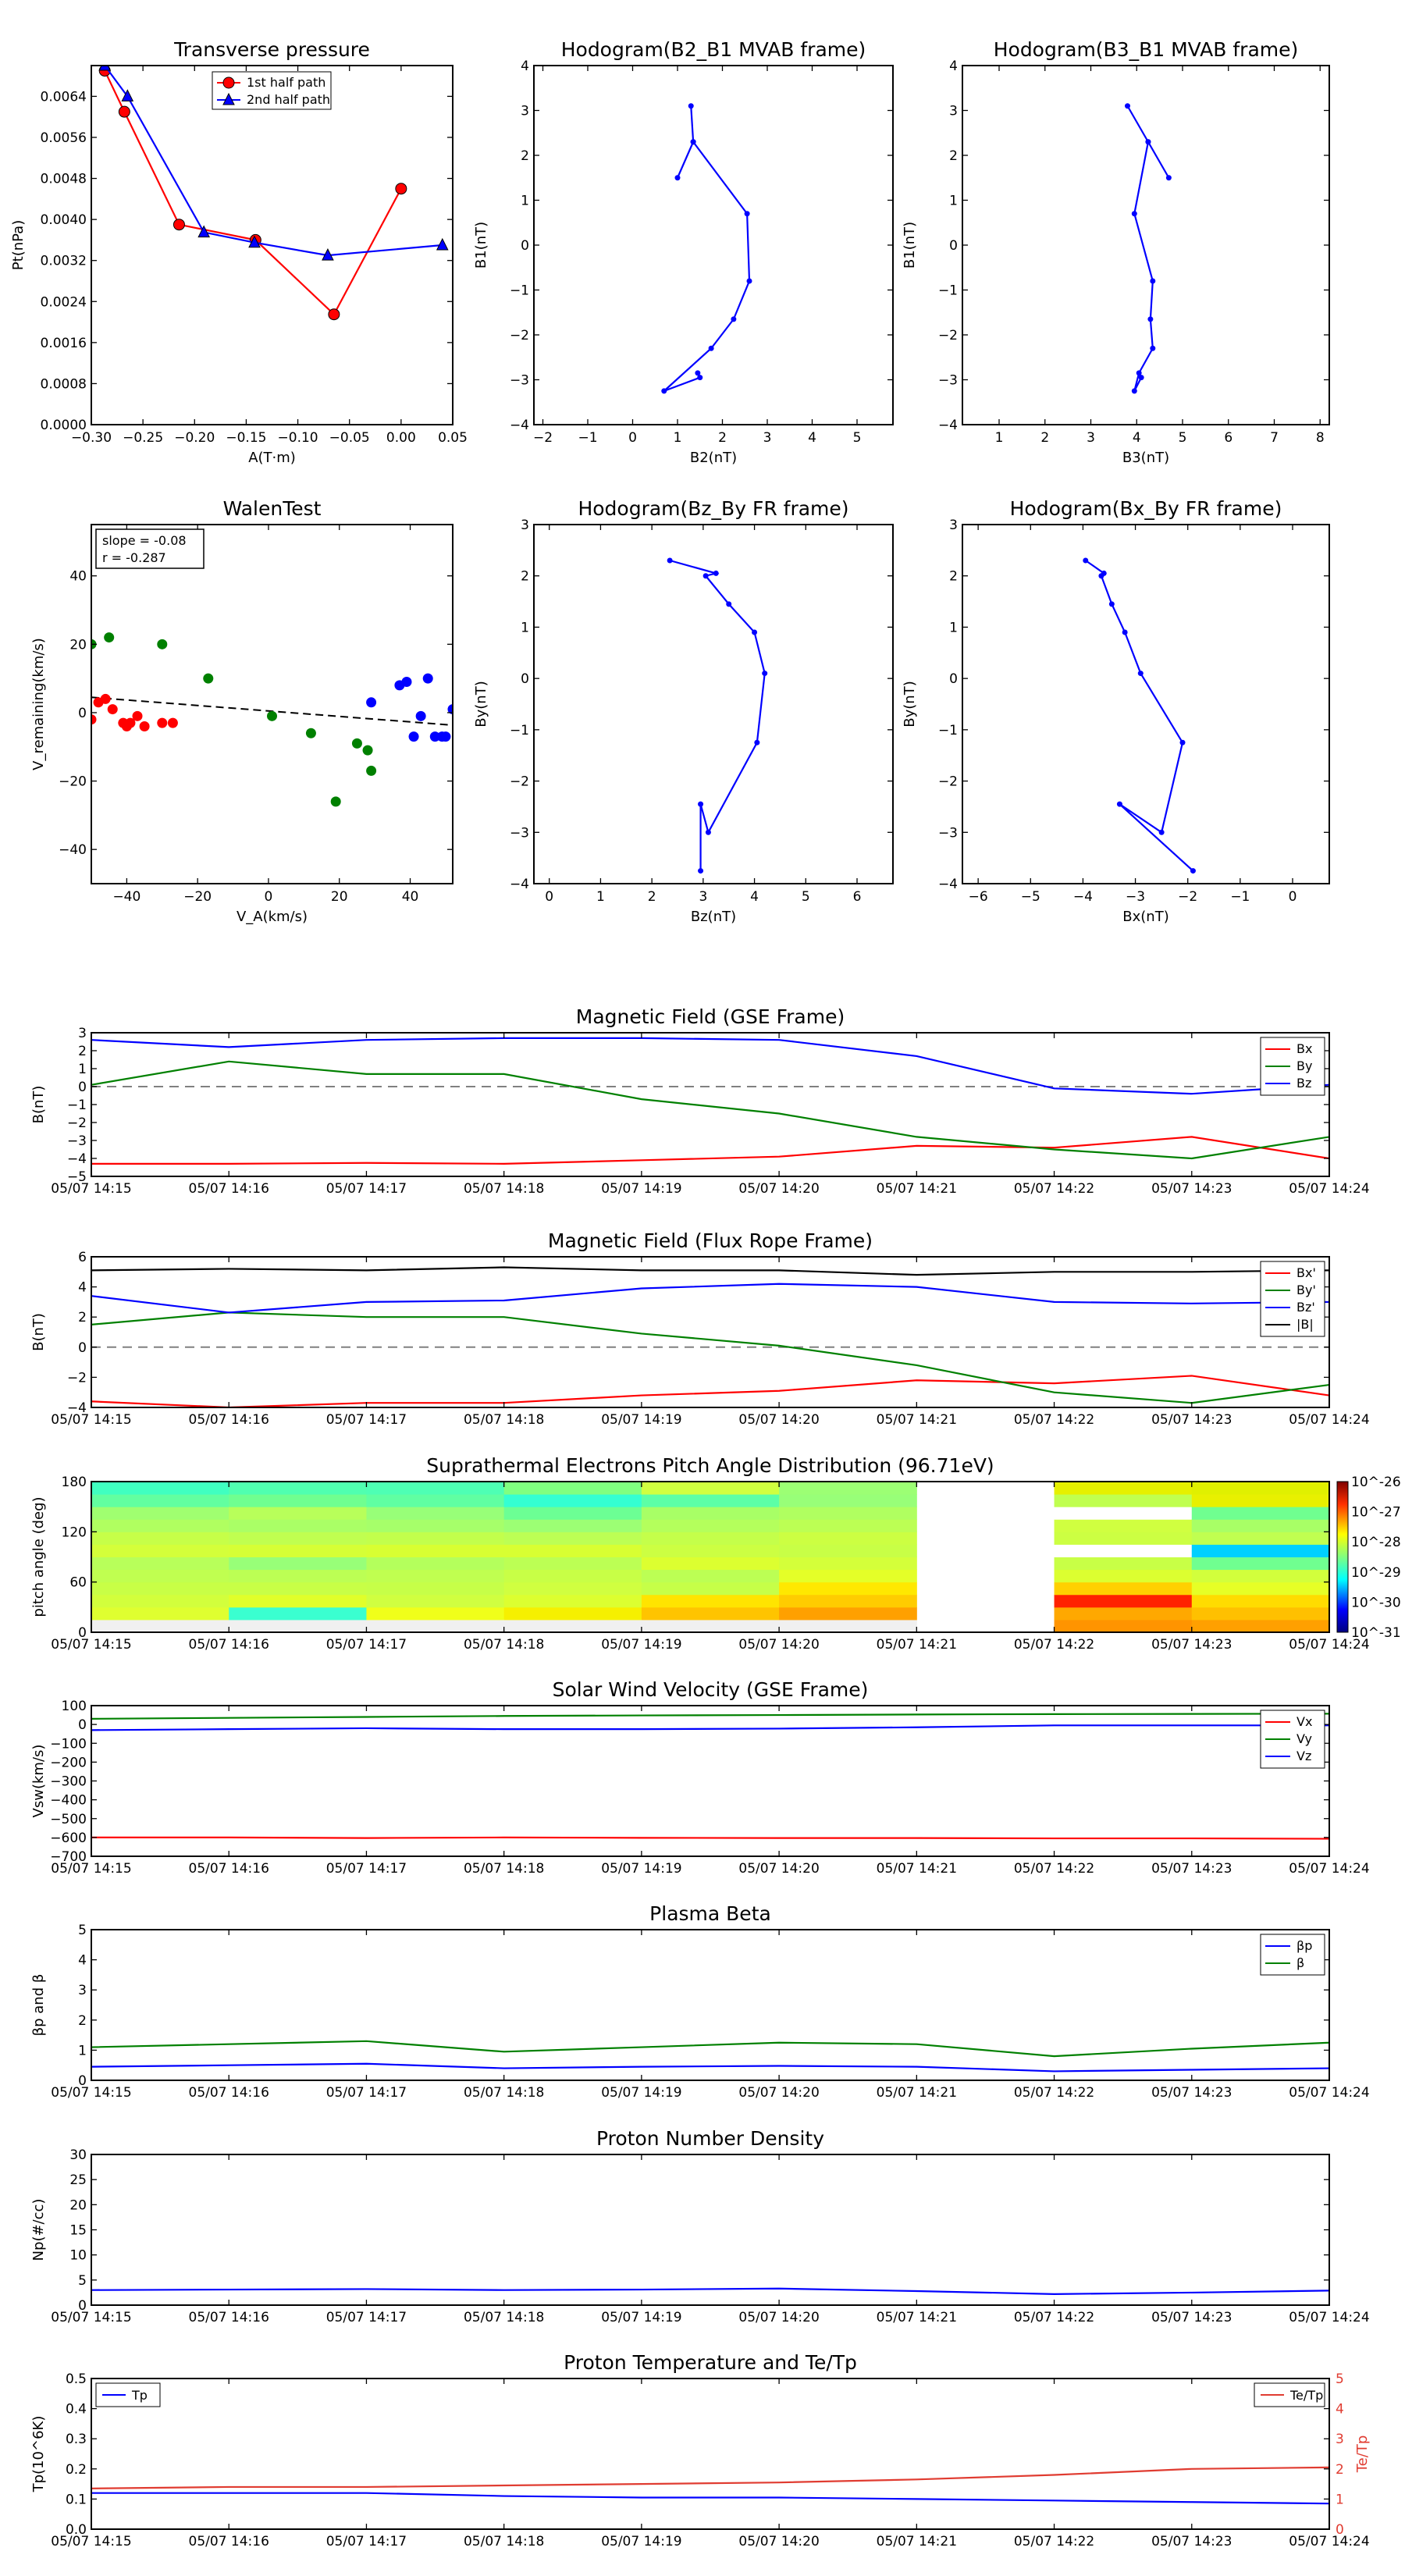  What do you see at coordinates (1187, 897) in the screenshot?
I see `x-tick-label: −2` at bounding box center [1187, 897].